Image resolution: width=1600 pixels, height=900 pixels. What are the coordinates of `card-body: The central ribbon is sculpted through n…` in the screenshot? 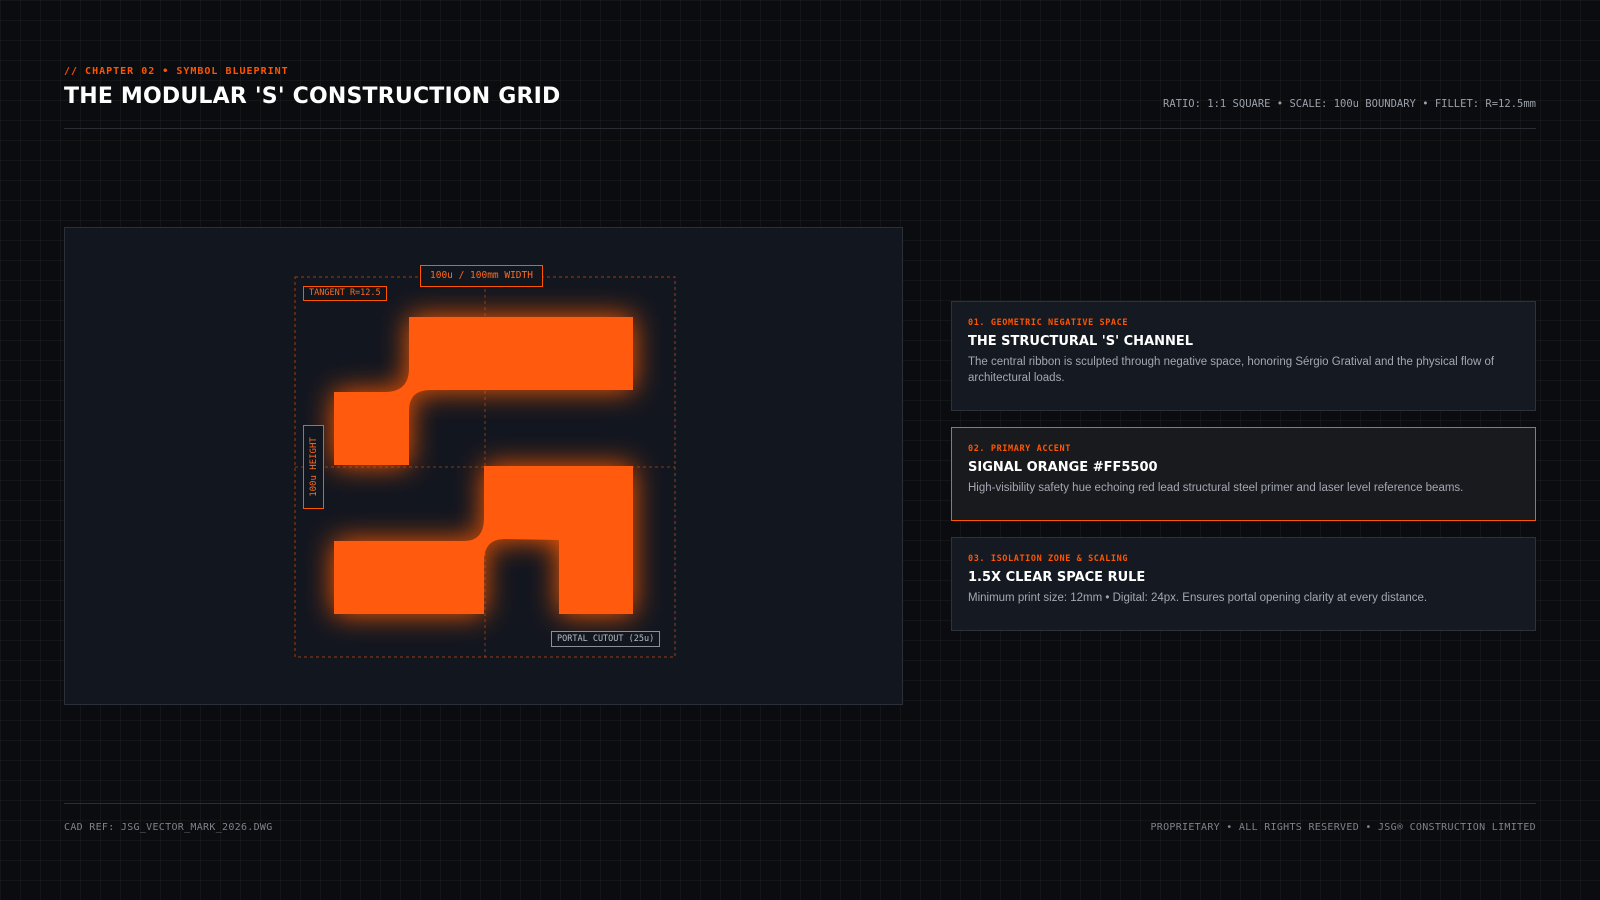 It's located at (1231, 370).